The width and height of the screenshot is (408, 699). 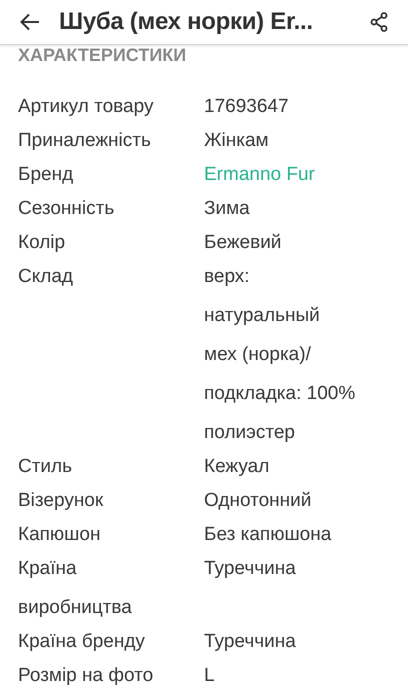 I want to click on spec-label: Візерунок, so click(x=60, y=501).